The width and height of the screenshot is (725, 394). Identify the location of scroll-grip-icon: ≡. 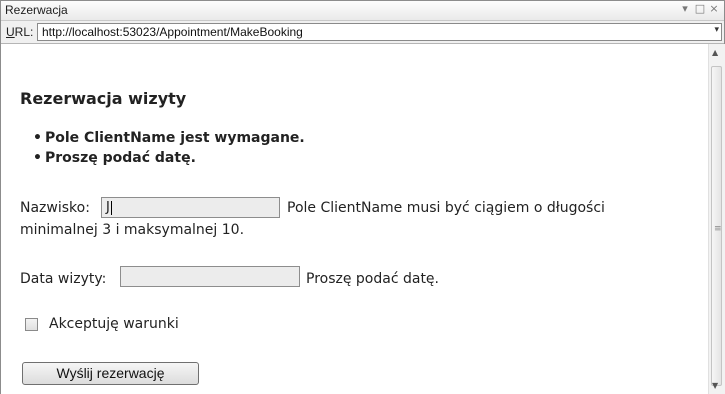
(718, 229).